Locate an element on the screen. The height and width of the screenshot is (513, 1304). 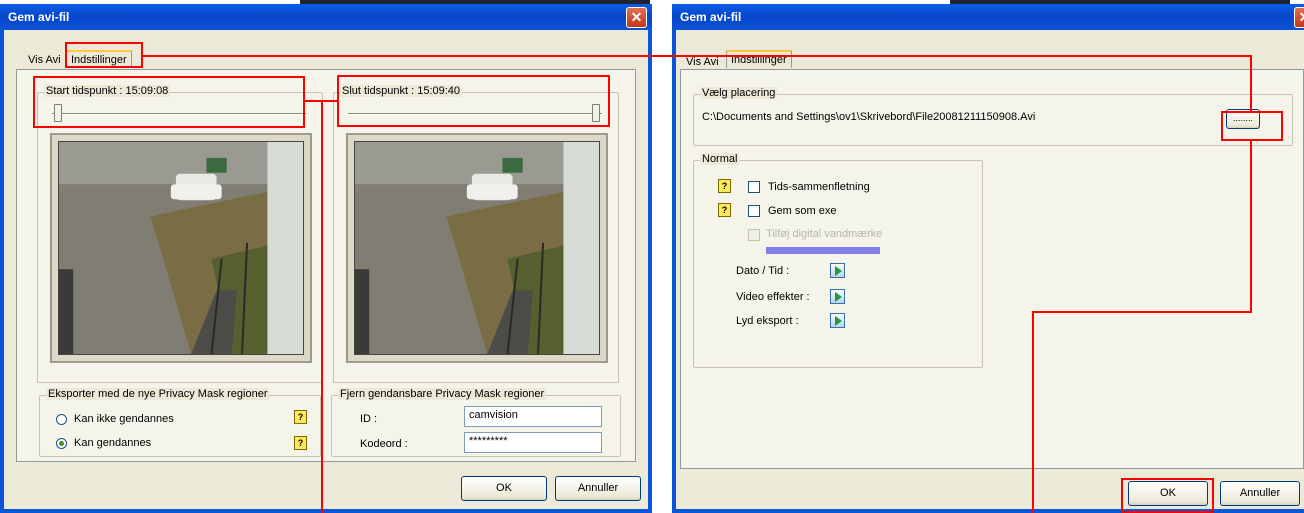
radio-can-restore is located at coordinates (61, 443).